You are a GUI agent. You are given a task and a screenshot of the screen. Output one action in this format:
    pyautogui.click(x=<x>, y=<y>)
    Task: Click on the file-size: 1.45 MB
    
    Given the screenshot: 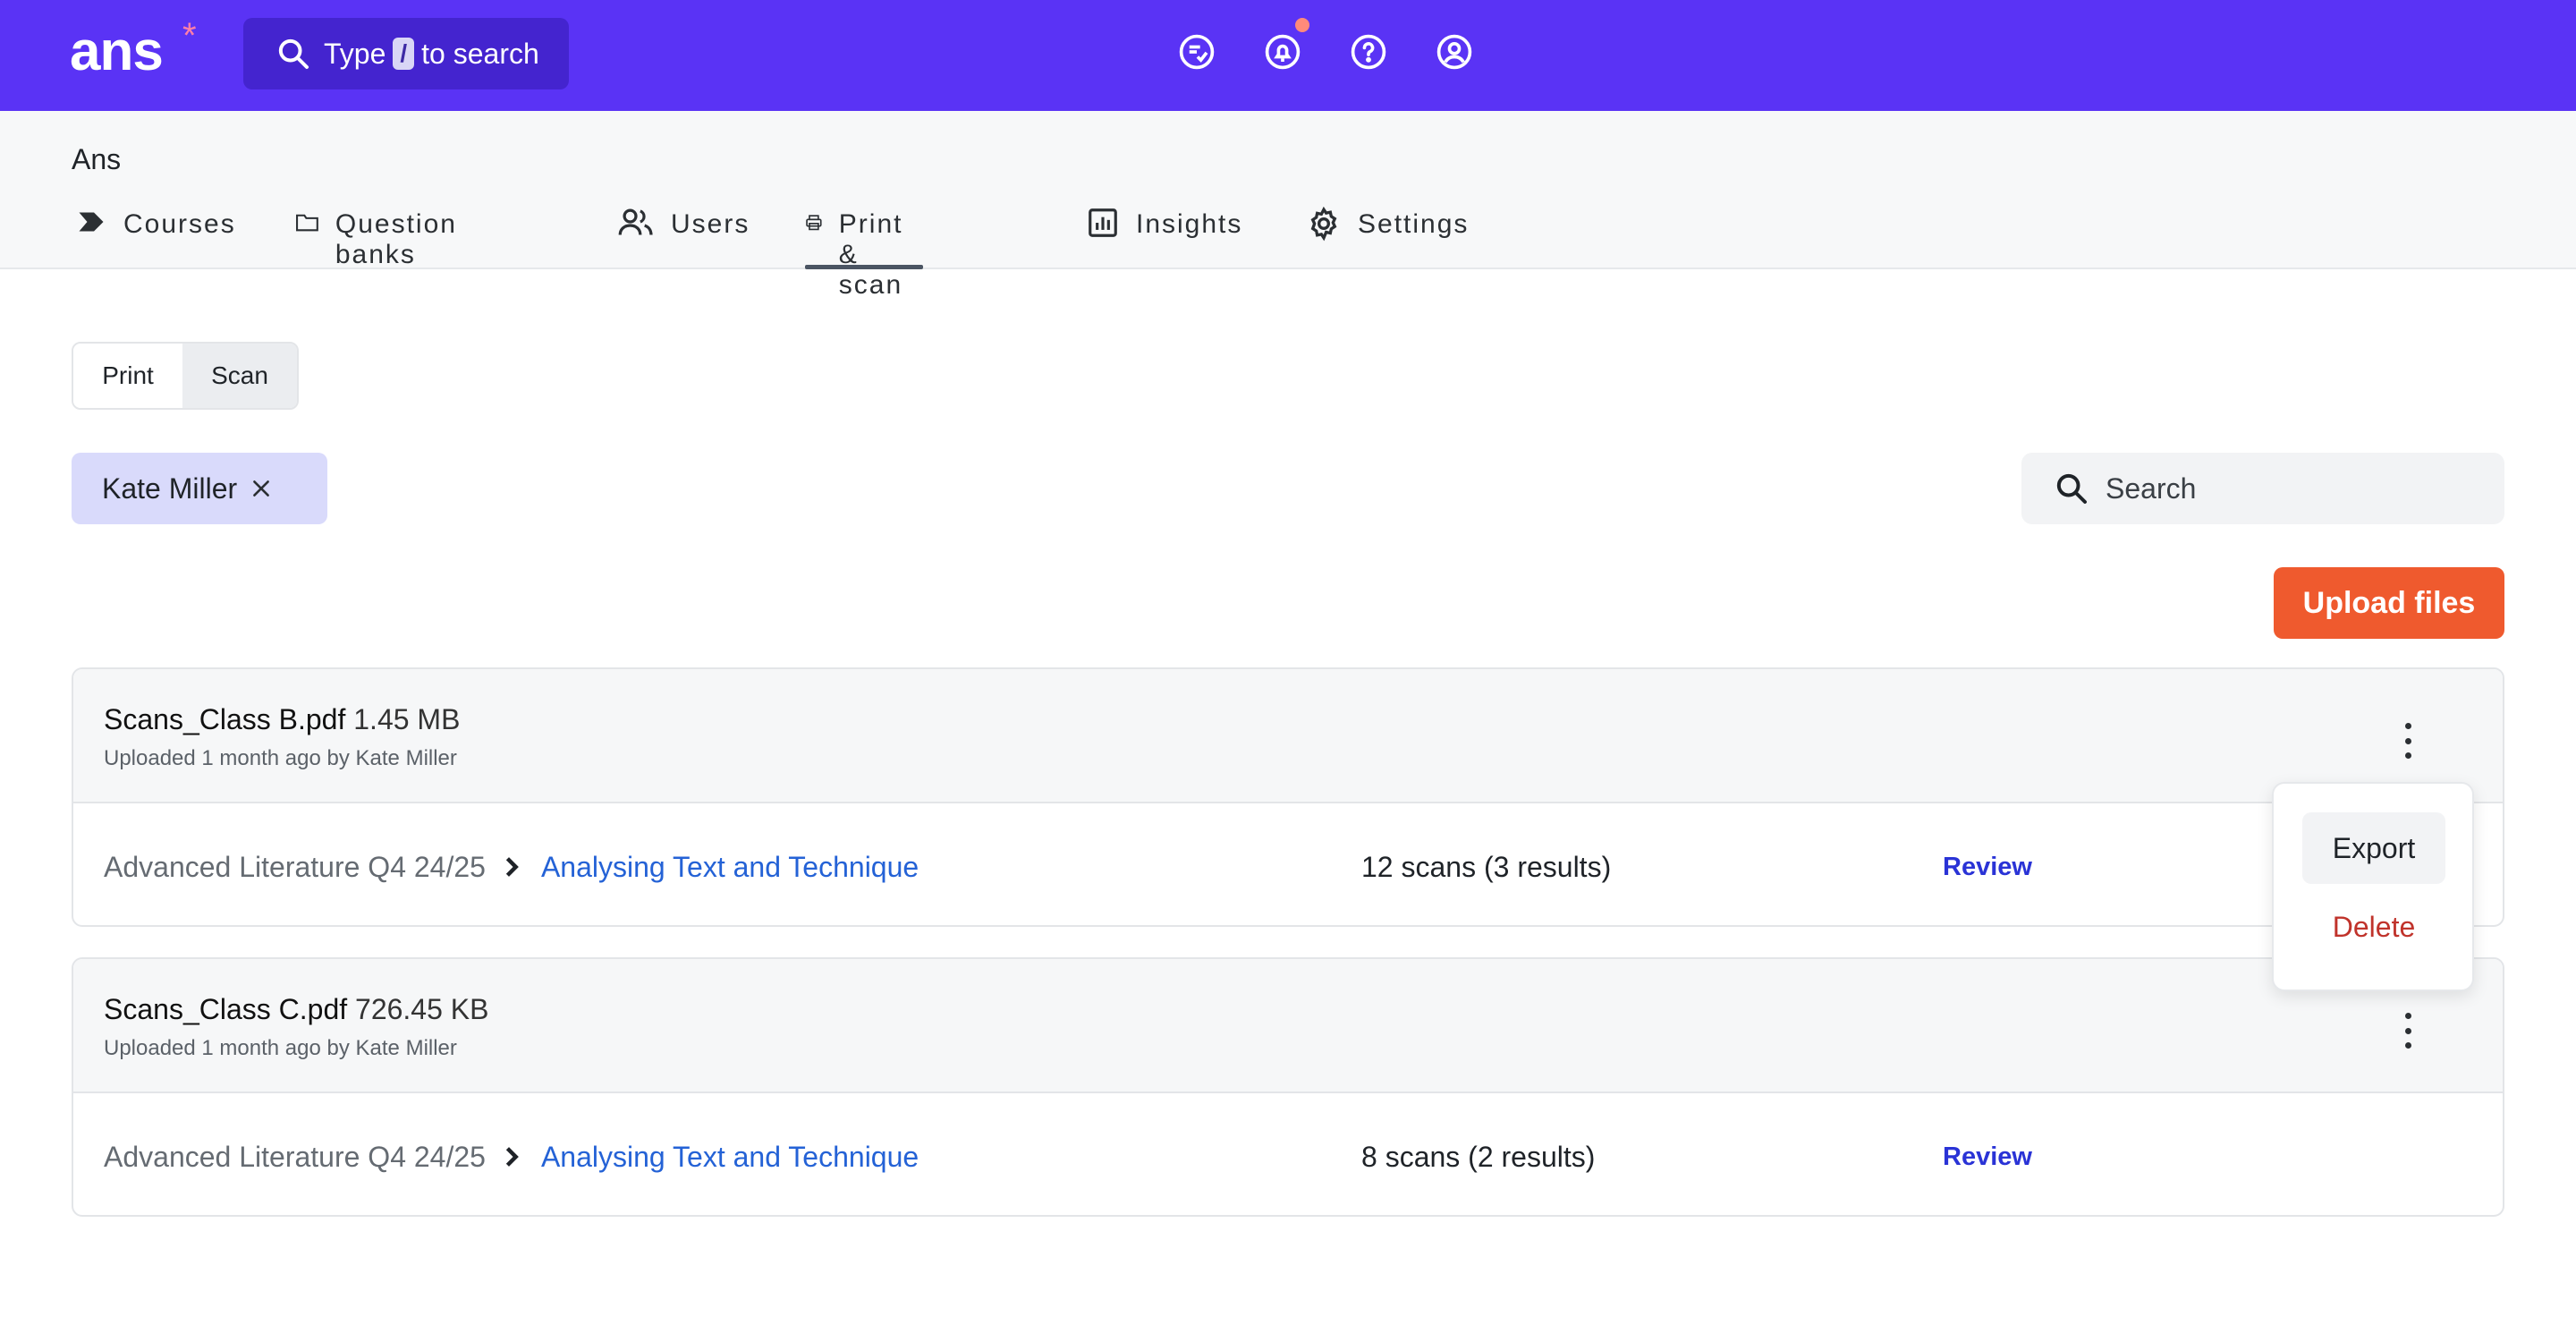 What is the action you would take?
    pyautogui.click(x=407, y=719)
    